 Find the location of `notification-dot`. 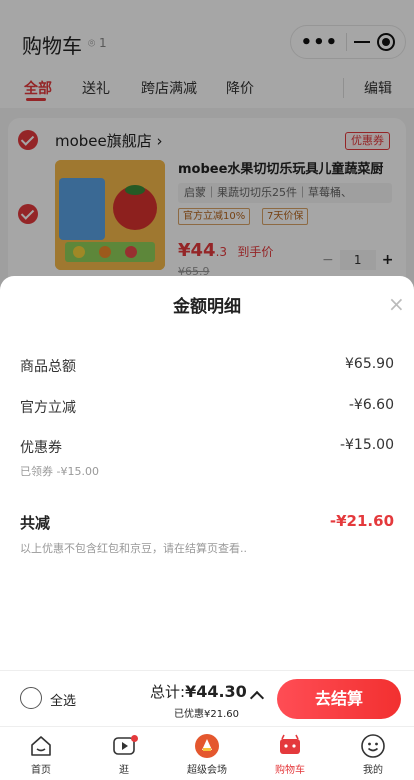

notification-dot is located at coordinates (134, 738).